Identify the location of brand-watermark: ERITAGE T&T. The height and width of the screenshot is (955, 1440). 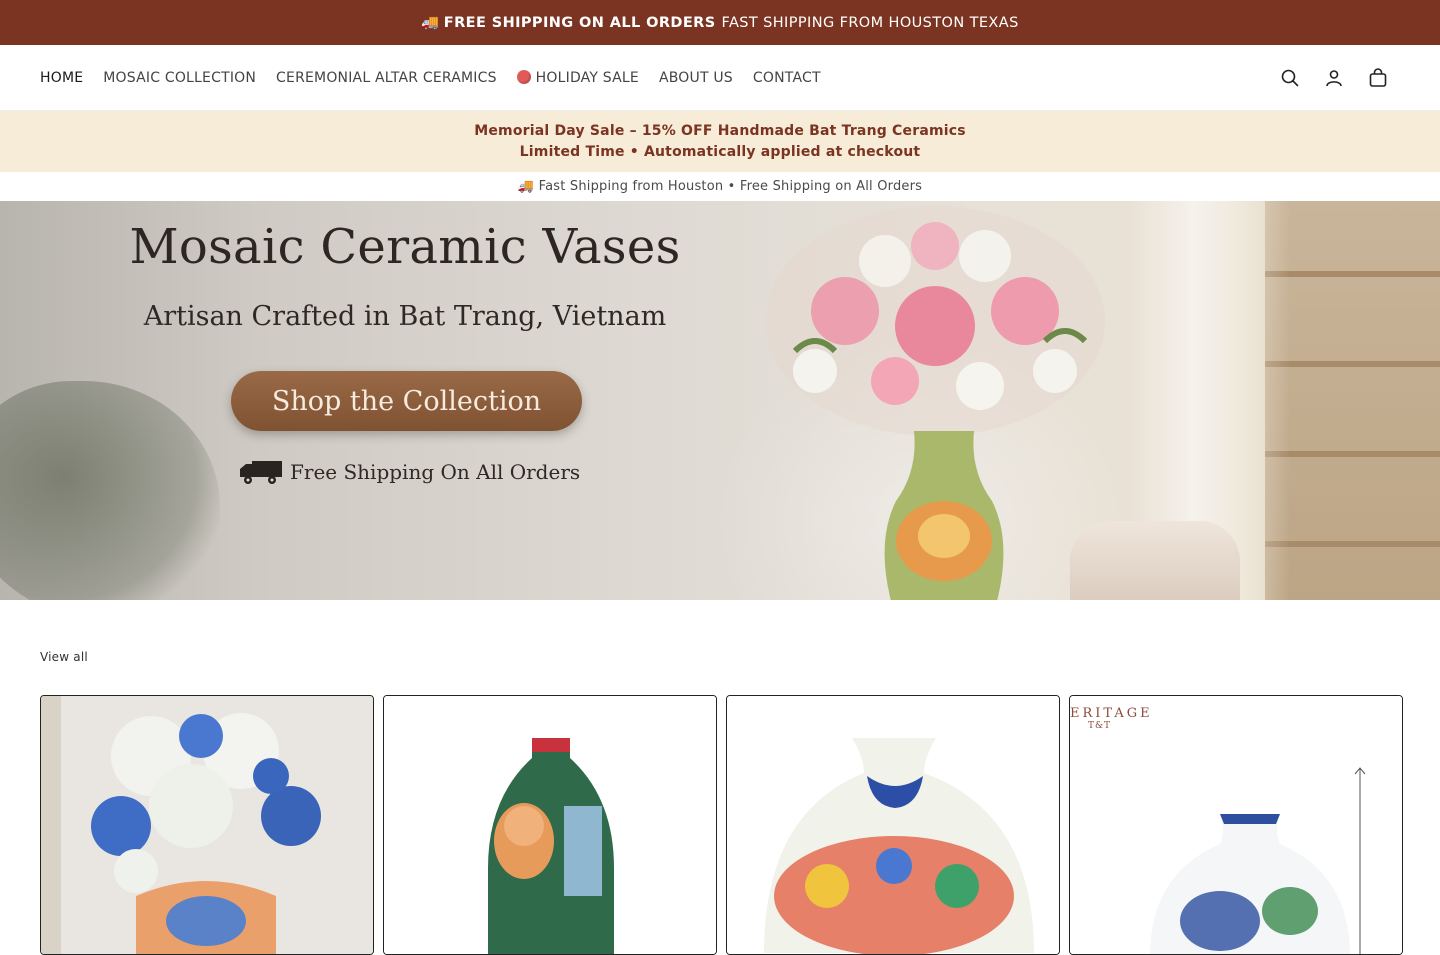
(1111, 718).